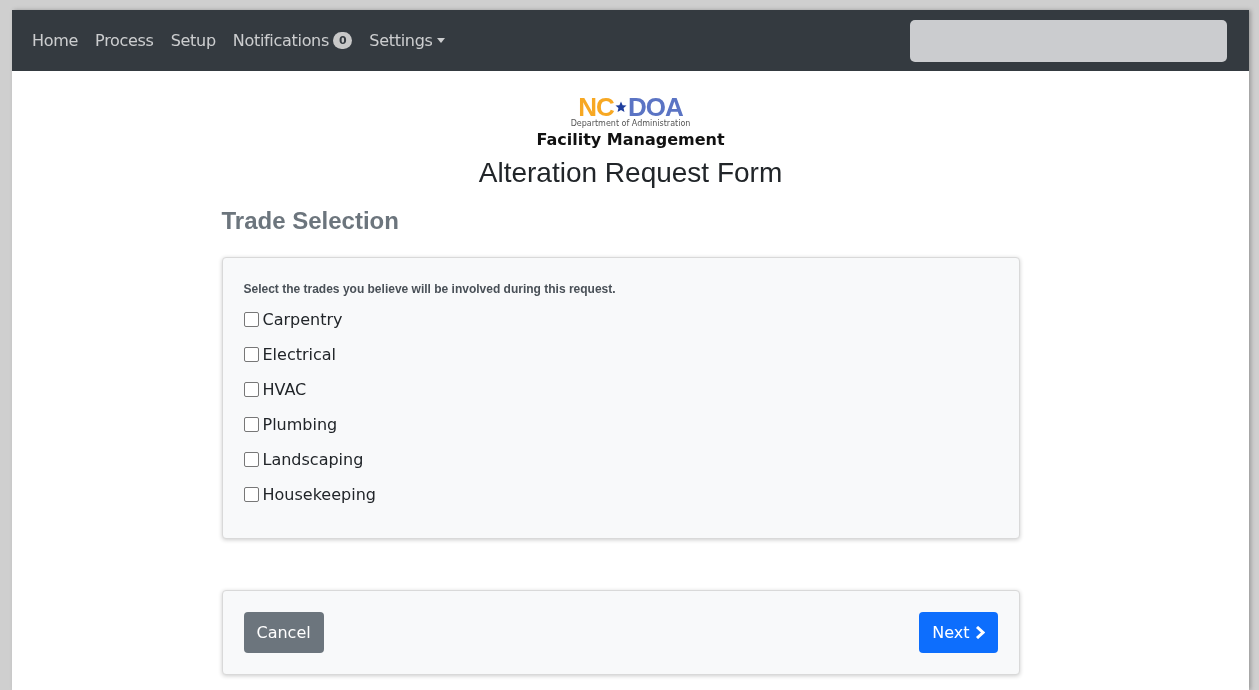 The width and height of the screenshot is (1259, 690). What do you see at coordinates (302, 319) in the screenshot?
I see `checkbox-label: Carpentry` at bounding box center [302, 319].